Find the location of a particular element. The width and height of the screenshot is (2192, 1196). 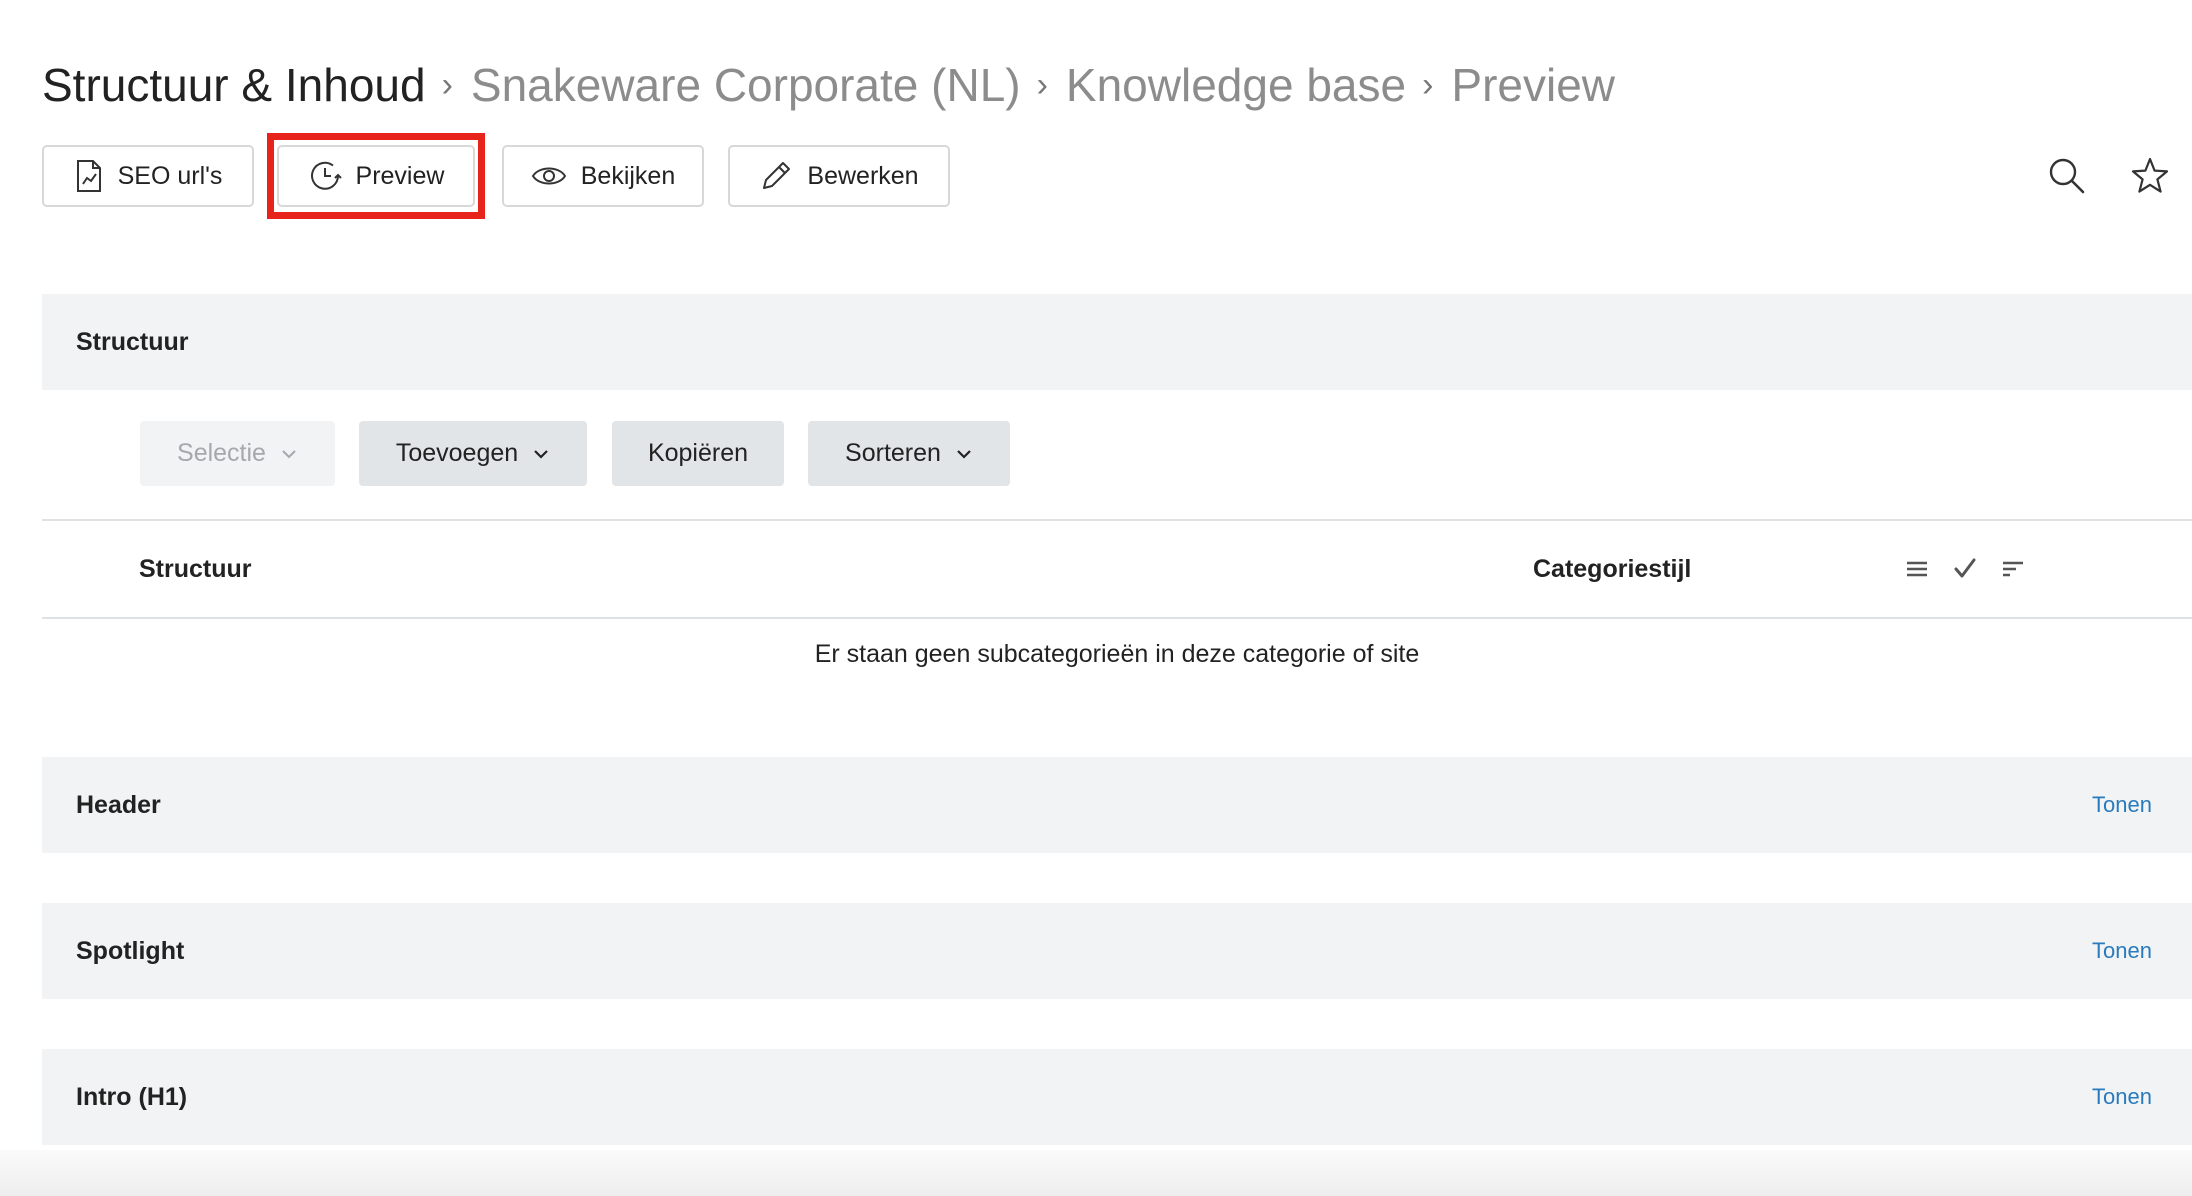

copy-label: Kopiëren is located at coordinates (698, 453).